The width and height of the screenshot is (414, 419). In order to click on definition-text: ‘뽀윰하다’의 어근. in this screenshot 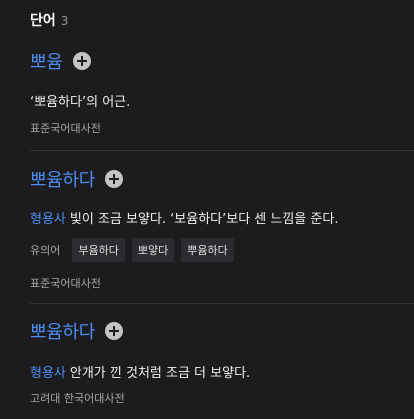, I will do `click(80, 102)`.